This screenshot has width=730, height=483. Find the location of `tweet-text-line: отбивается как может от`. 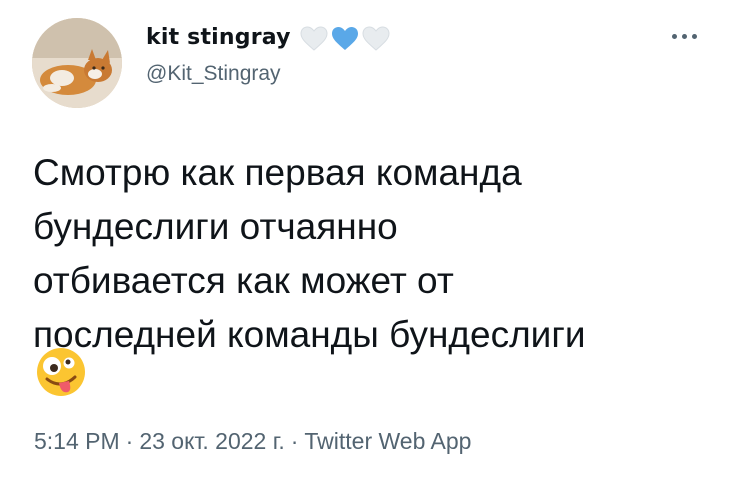

tweet-text-line: отбивается как может от is located at coordinates (243, 280).